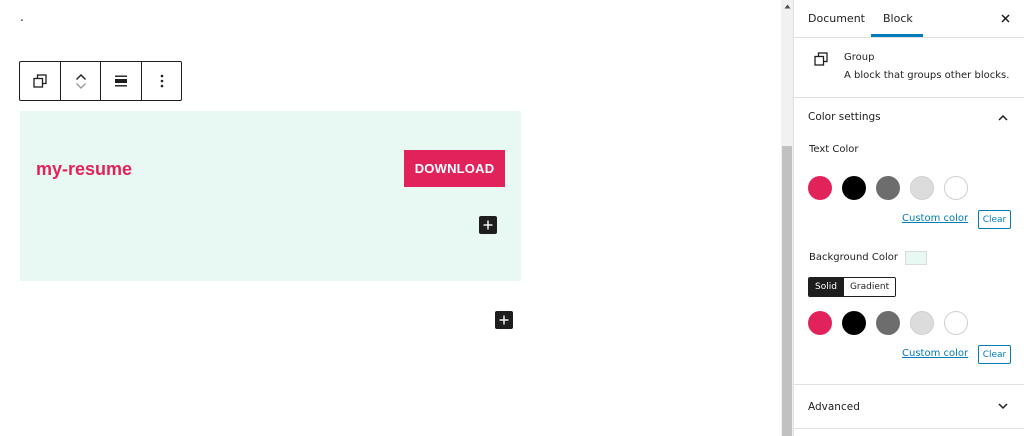 Image resolution: width=1024 pixels, height=436 pixels. What do you see at coordinates (994, 354) in the screenshot?
I see `background-color-clear-button: Clear` at bounding box center [994, 354].